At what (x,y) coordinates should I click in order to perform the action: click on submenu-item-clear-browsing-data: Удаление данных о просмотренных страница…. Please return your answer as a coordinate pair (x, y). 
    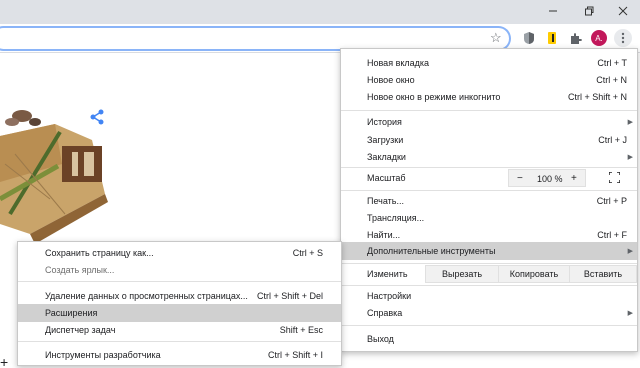
    Looking at the image, I should click on (179, 296).